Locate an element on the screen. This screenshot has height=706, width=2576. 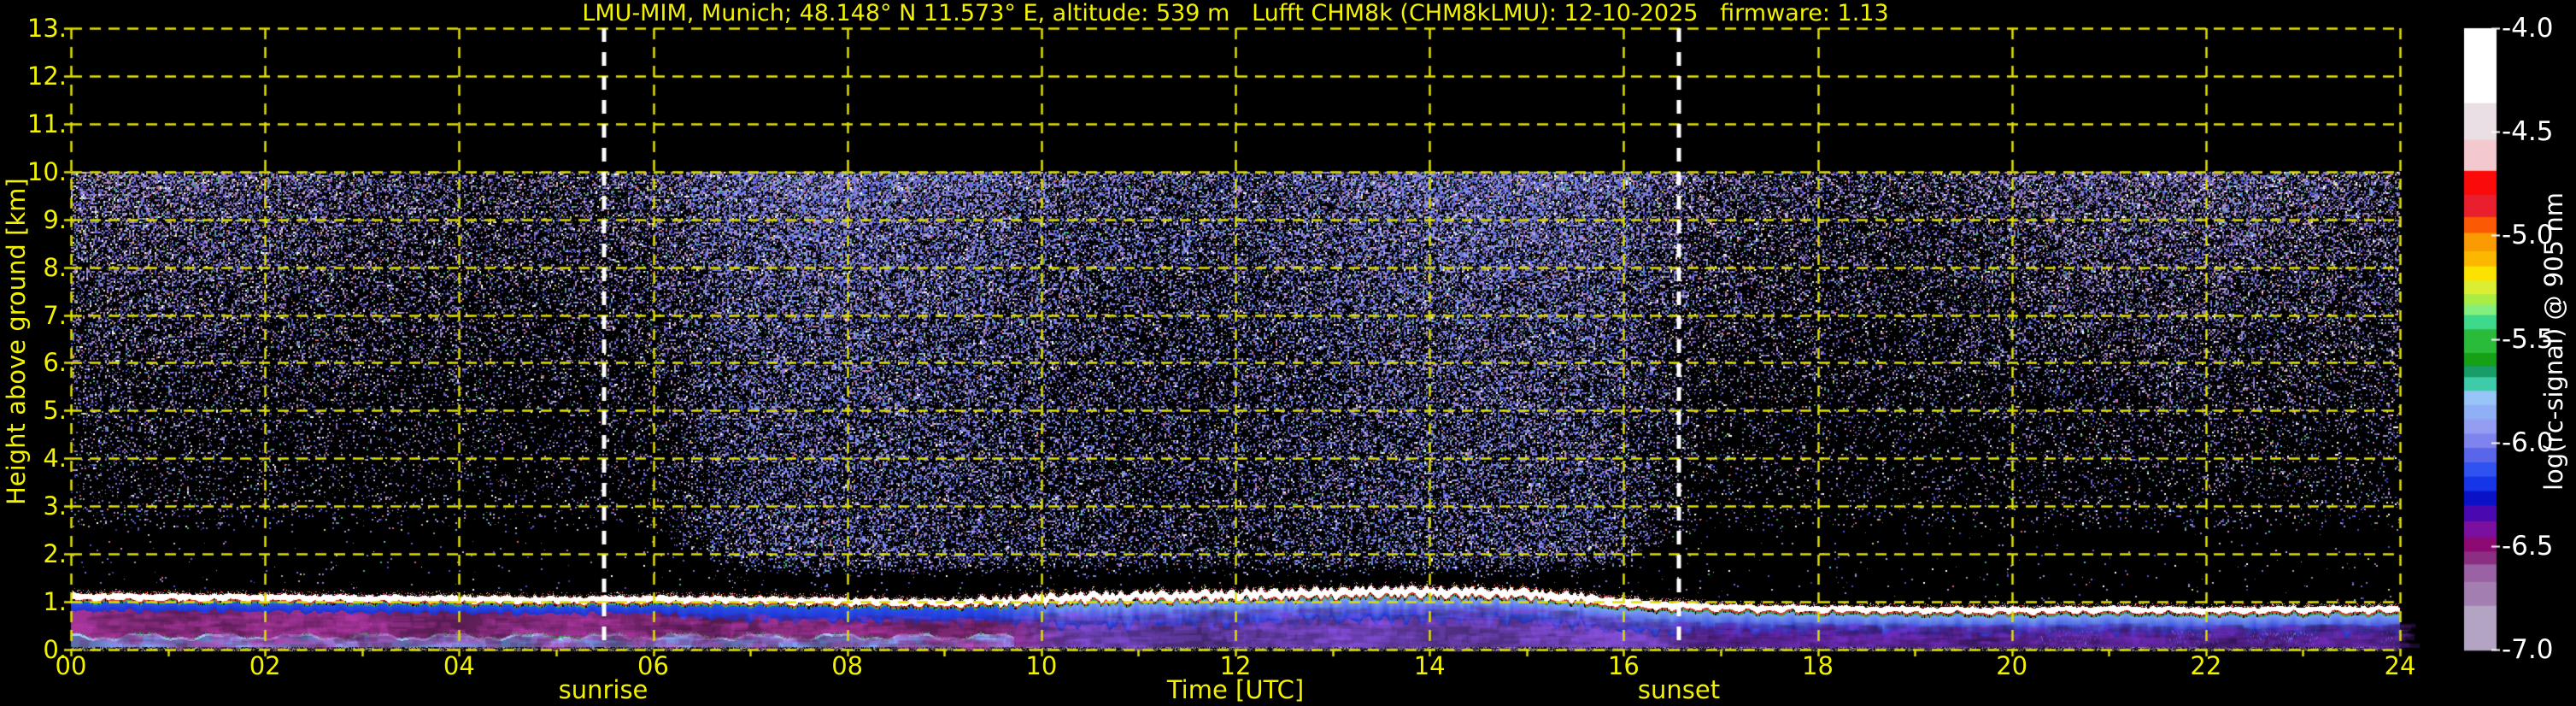
y-tick-label: 12. is located at coordinates (46, 76).